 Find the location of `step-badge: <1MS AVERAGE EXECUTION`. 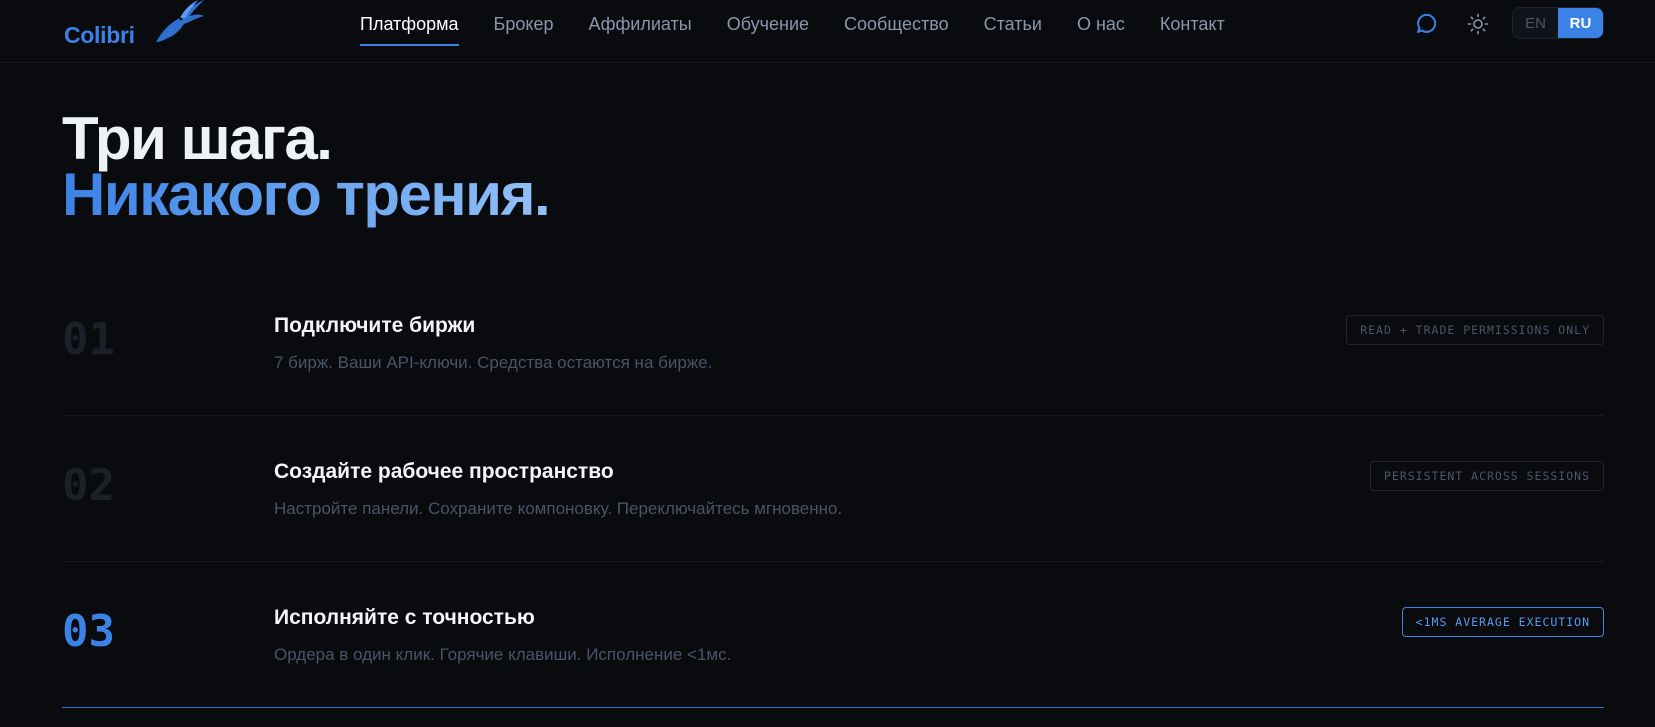

step-badge: <1MS AVERAGE EXECUTION is located at coordinates (1502, 622).